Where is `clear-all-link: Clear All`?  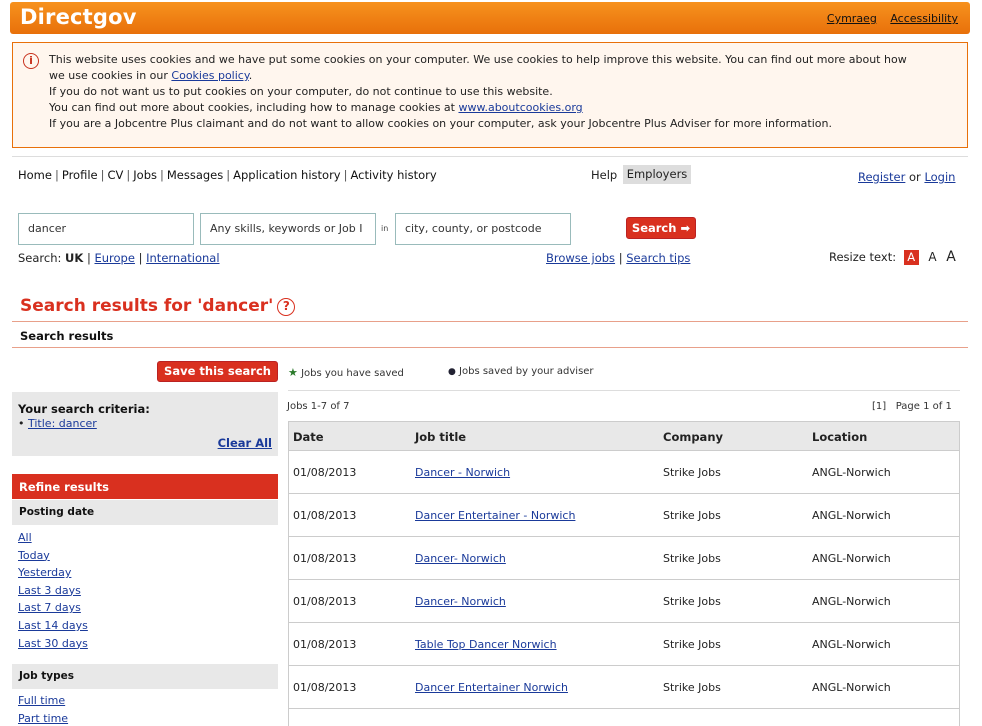
clear-all-link: Clear All is located at coordinates (245, 443).